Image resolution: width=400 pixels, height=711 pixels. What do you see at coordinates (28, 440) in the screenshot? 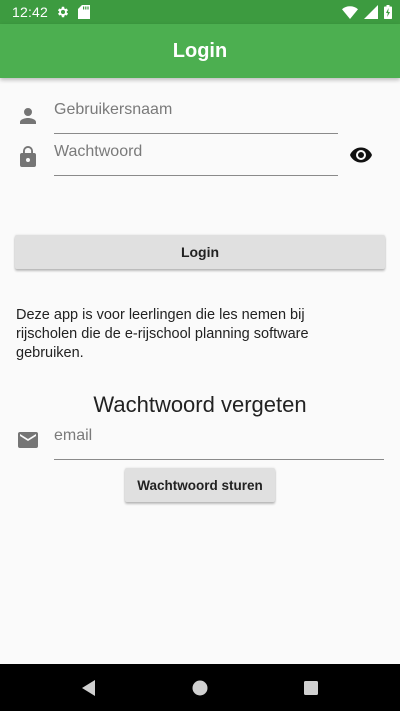
I see `mail-icon` at bounding box center [28, 440].